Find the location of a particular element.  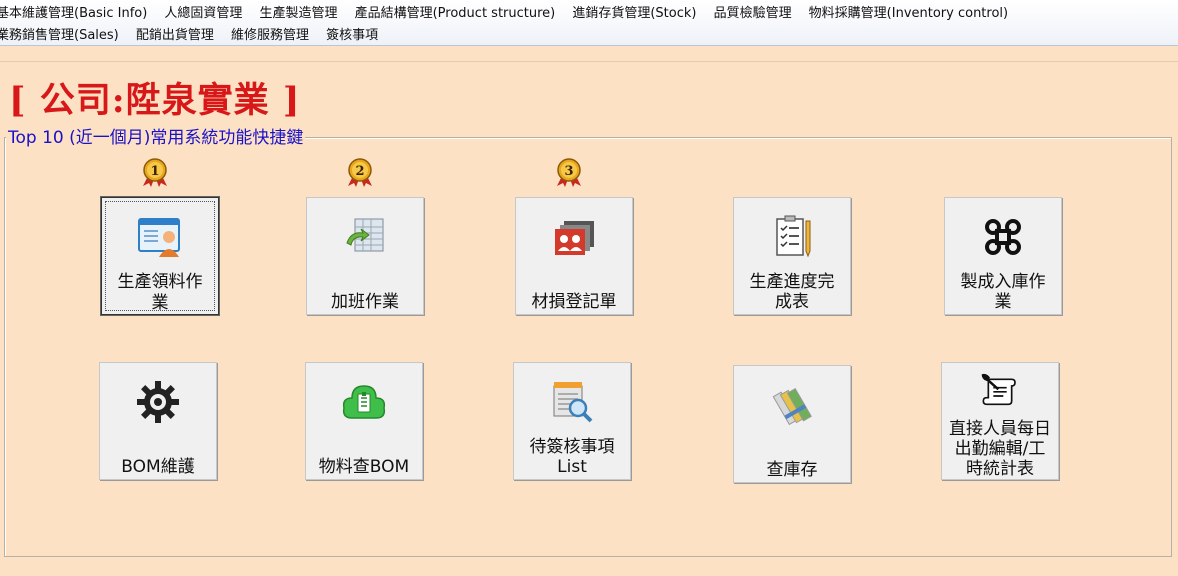

shortcut-direct-labor-attendance: 直接人員每日出勤編輯/工時統計表 is located at coordinates (1000, 421).